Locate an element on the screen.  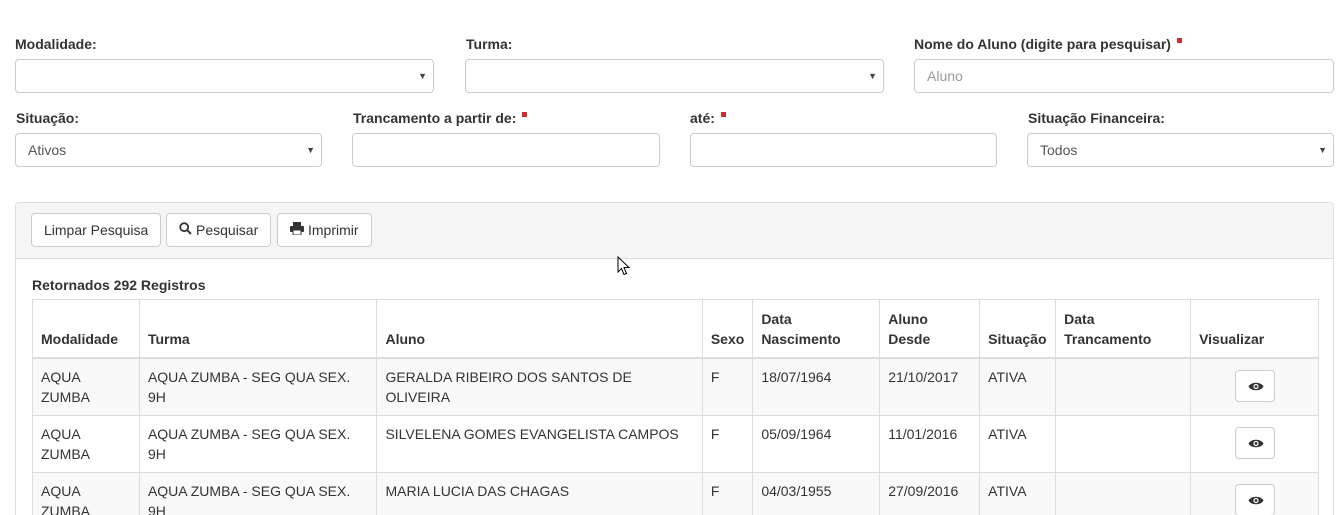
column-header: Data Trancamento is located at coordinates (1123, 329).